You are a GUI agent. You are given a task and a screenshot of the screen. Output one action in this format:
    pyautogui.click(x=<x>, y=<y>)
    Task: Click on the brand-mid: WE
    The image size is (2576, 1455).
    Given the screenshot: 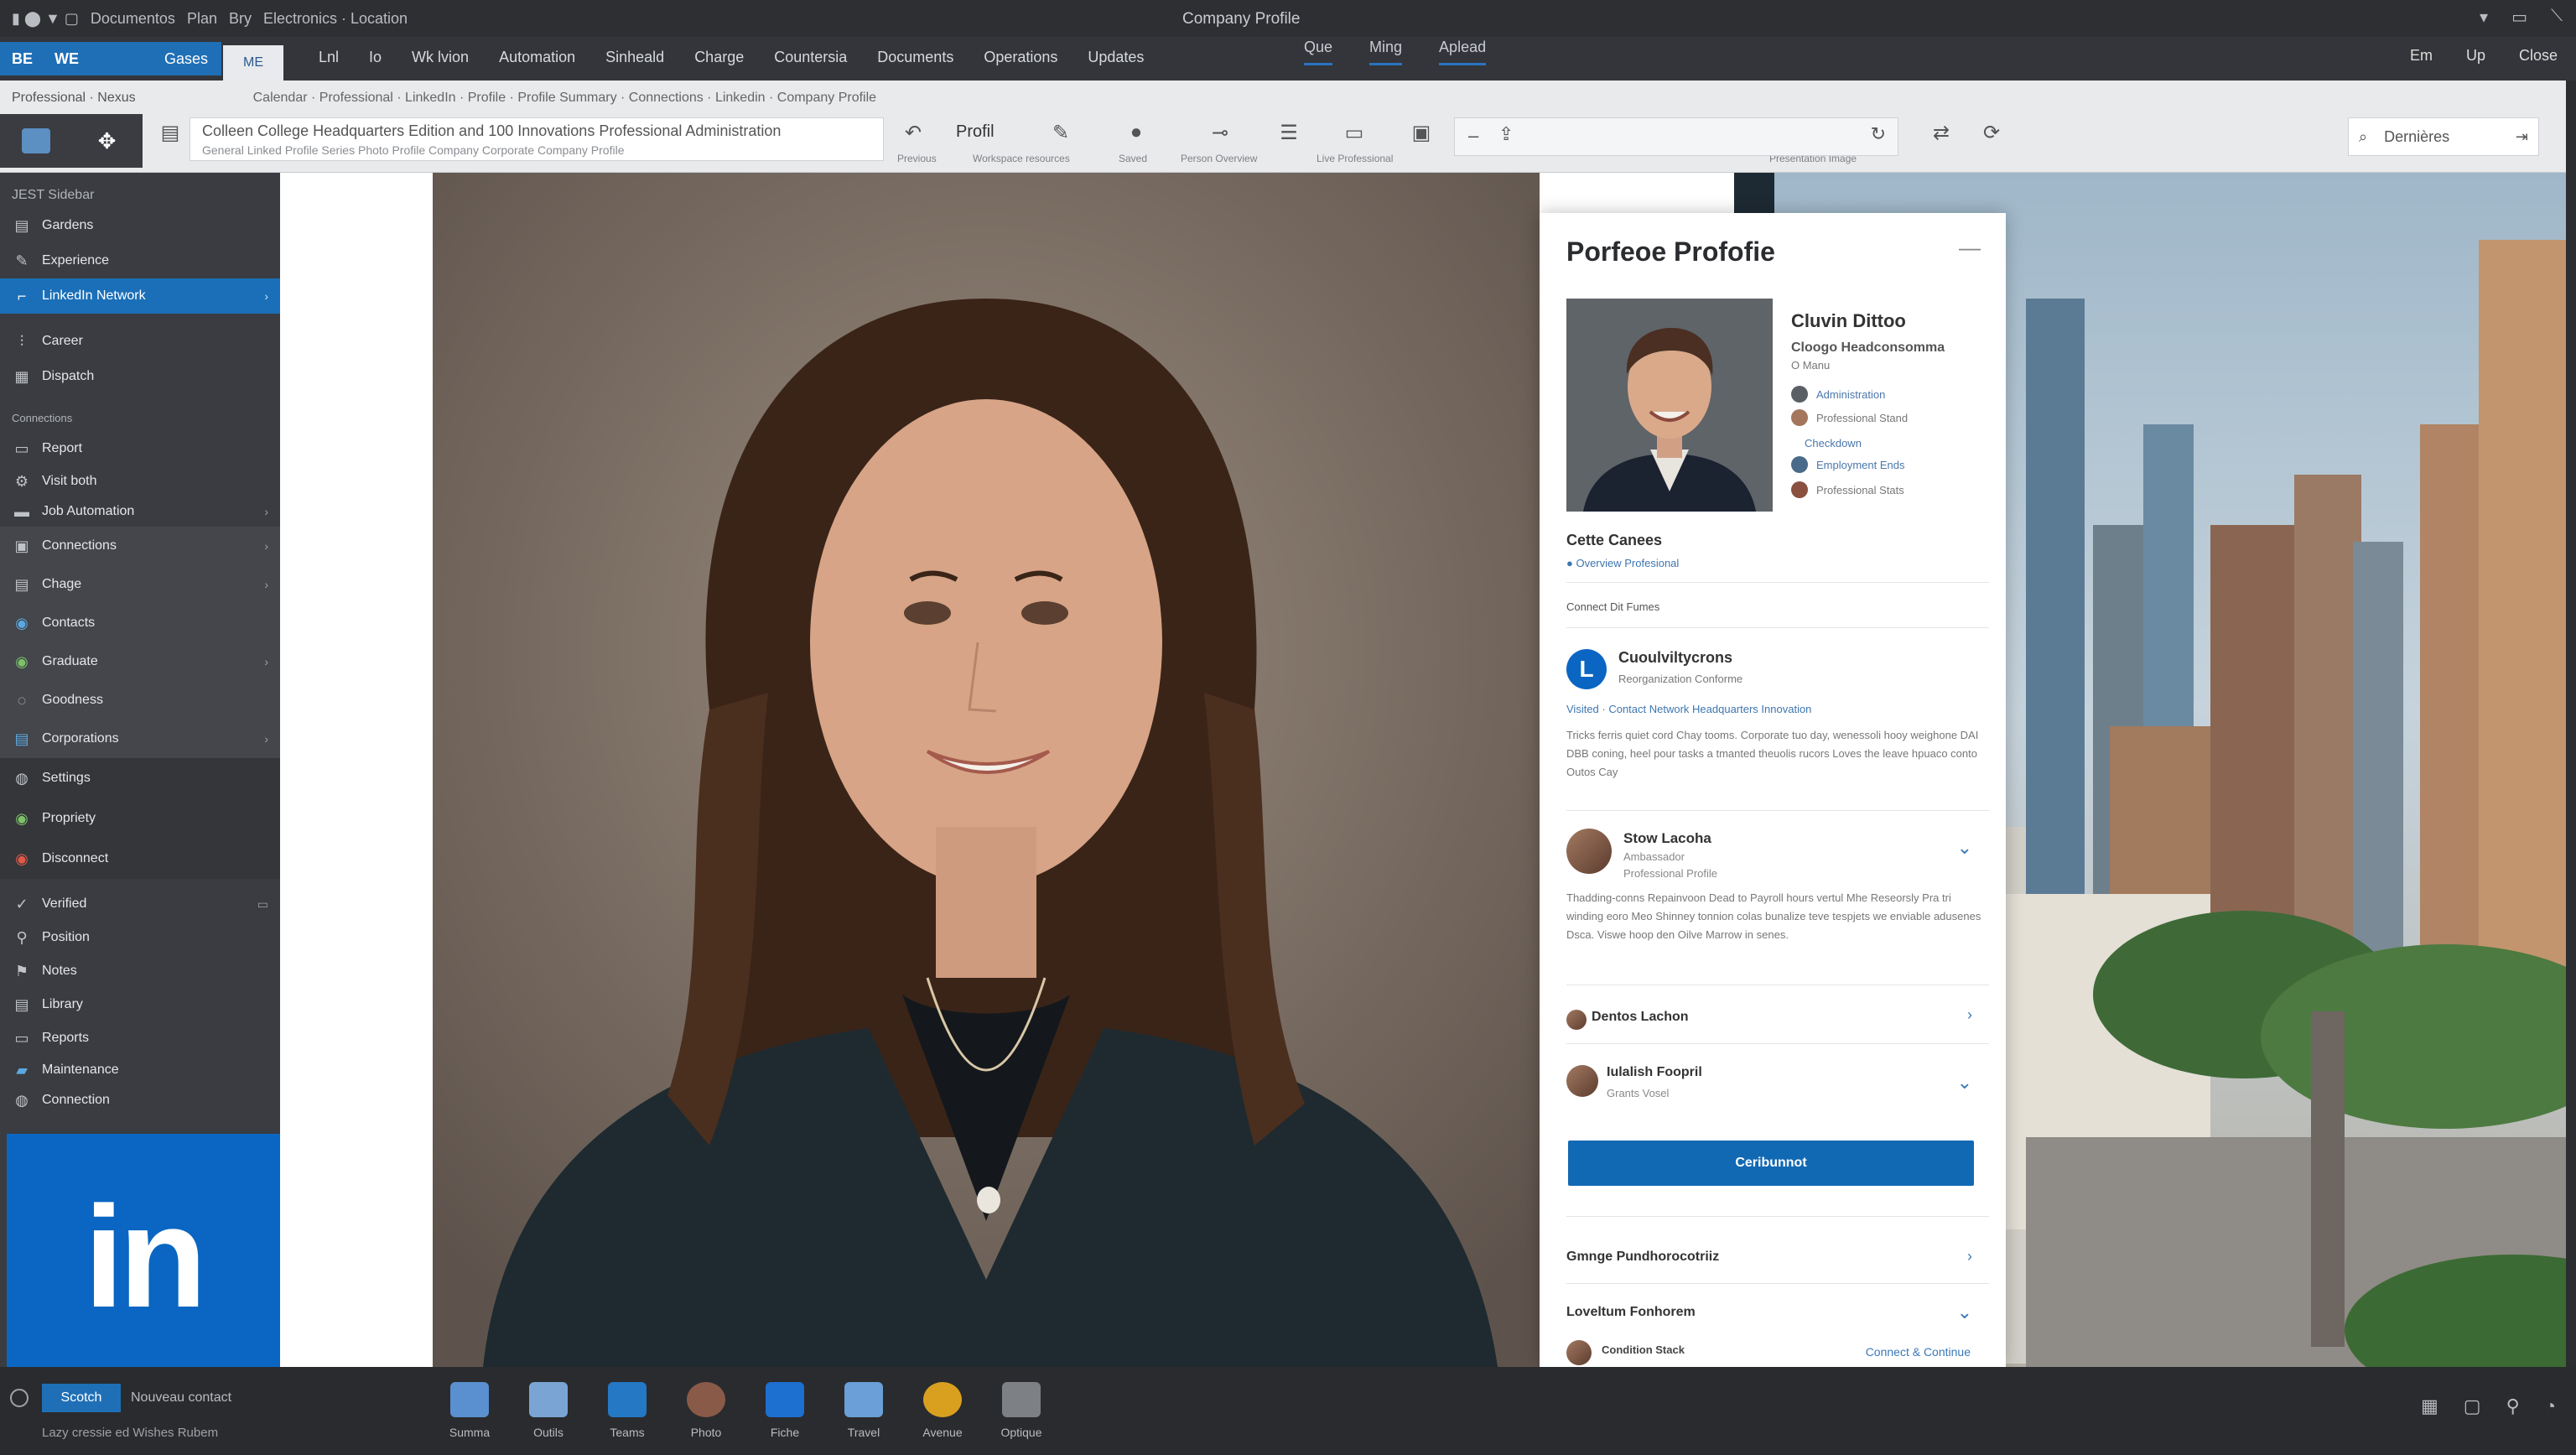 What is the action you would take?
    pyautogui.click(x=67, y=59)
    